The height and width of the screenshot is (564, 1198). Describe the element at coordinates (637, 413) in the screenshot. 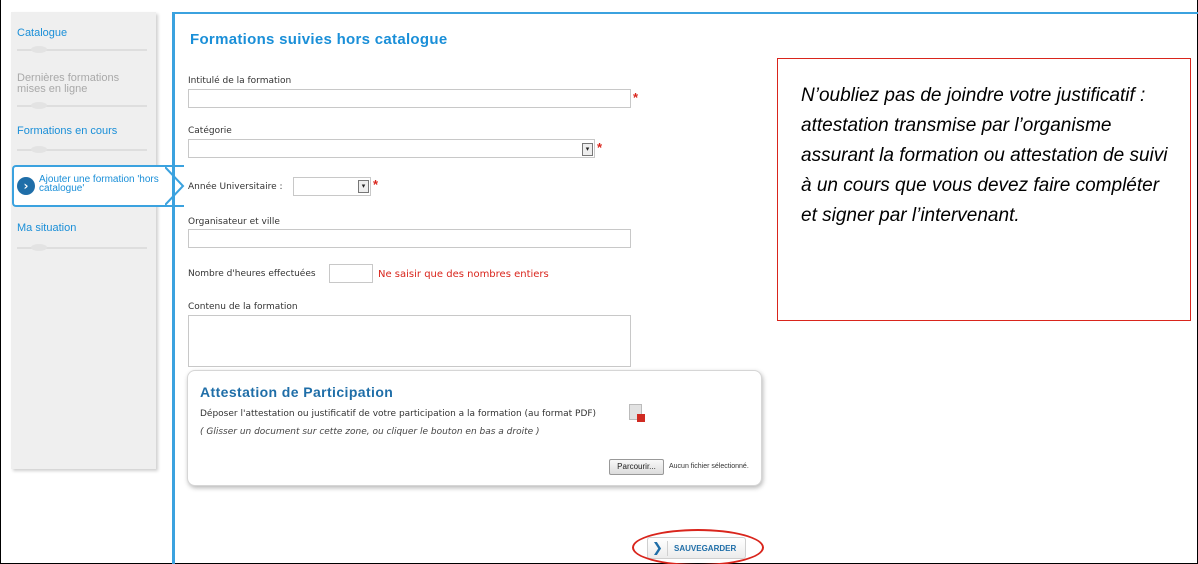

I see `pdf-icon` at that location.